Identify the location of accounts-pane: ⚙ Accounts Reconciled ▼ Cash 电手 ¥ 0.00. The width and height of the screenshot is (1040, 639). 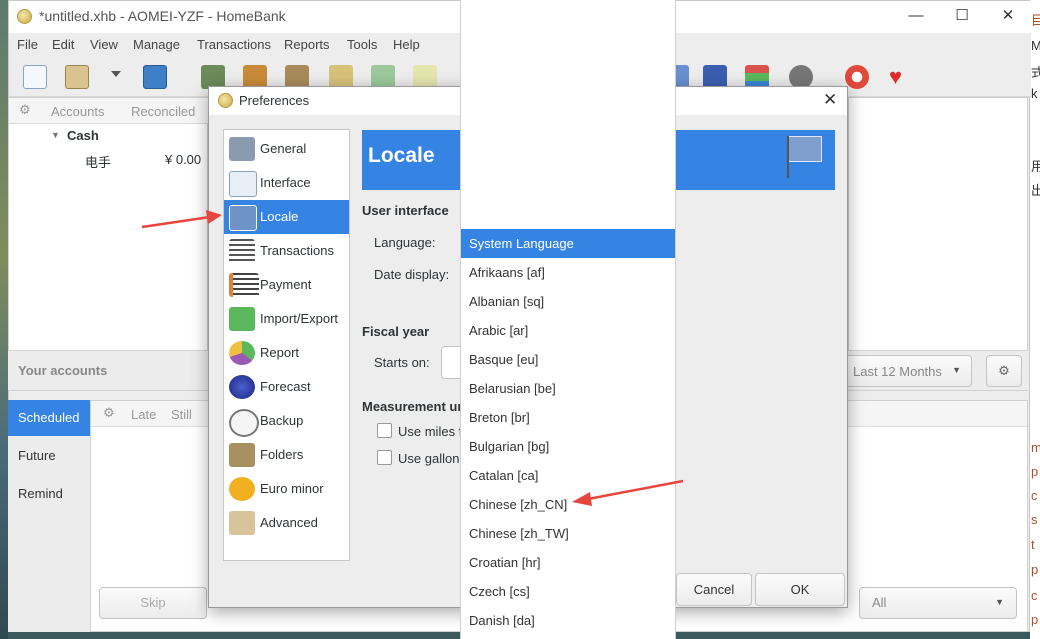
(108, 244).